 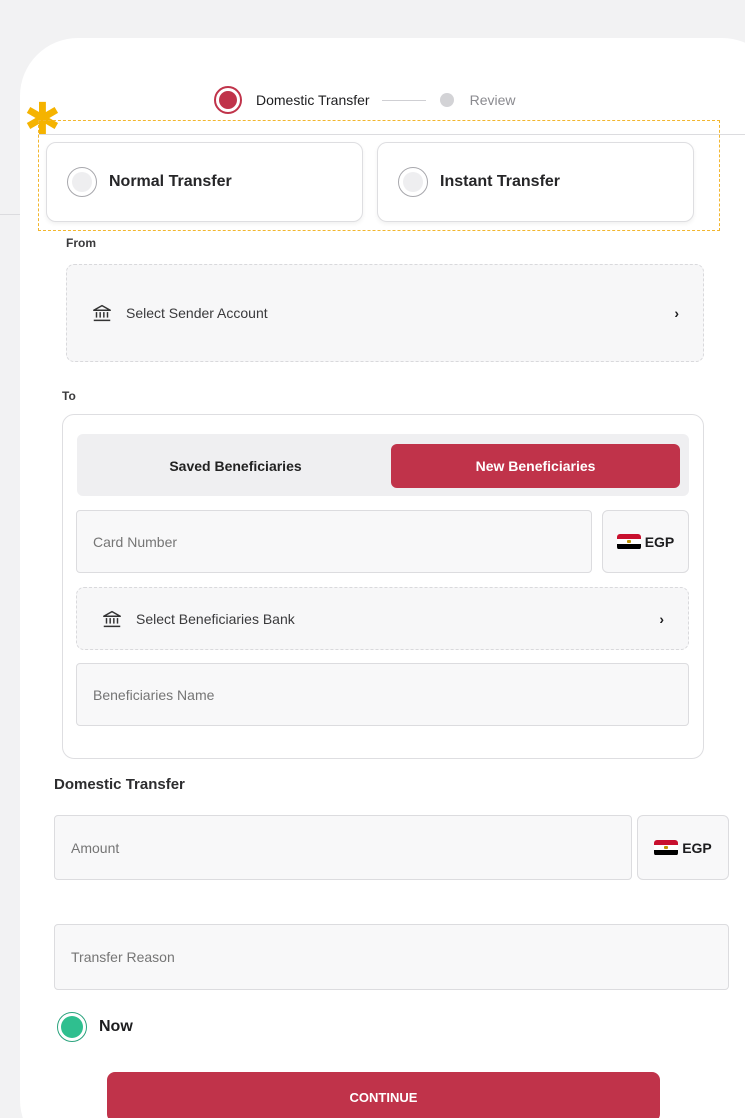 I want to click on amount-input, so click(x=343, y=847).